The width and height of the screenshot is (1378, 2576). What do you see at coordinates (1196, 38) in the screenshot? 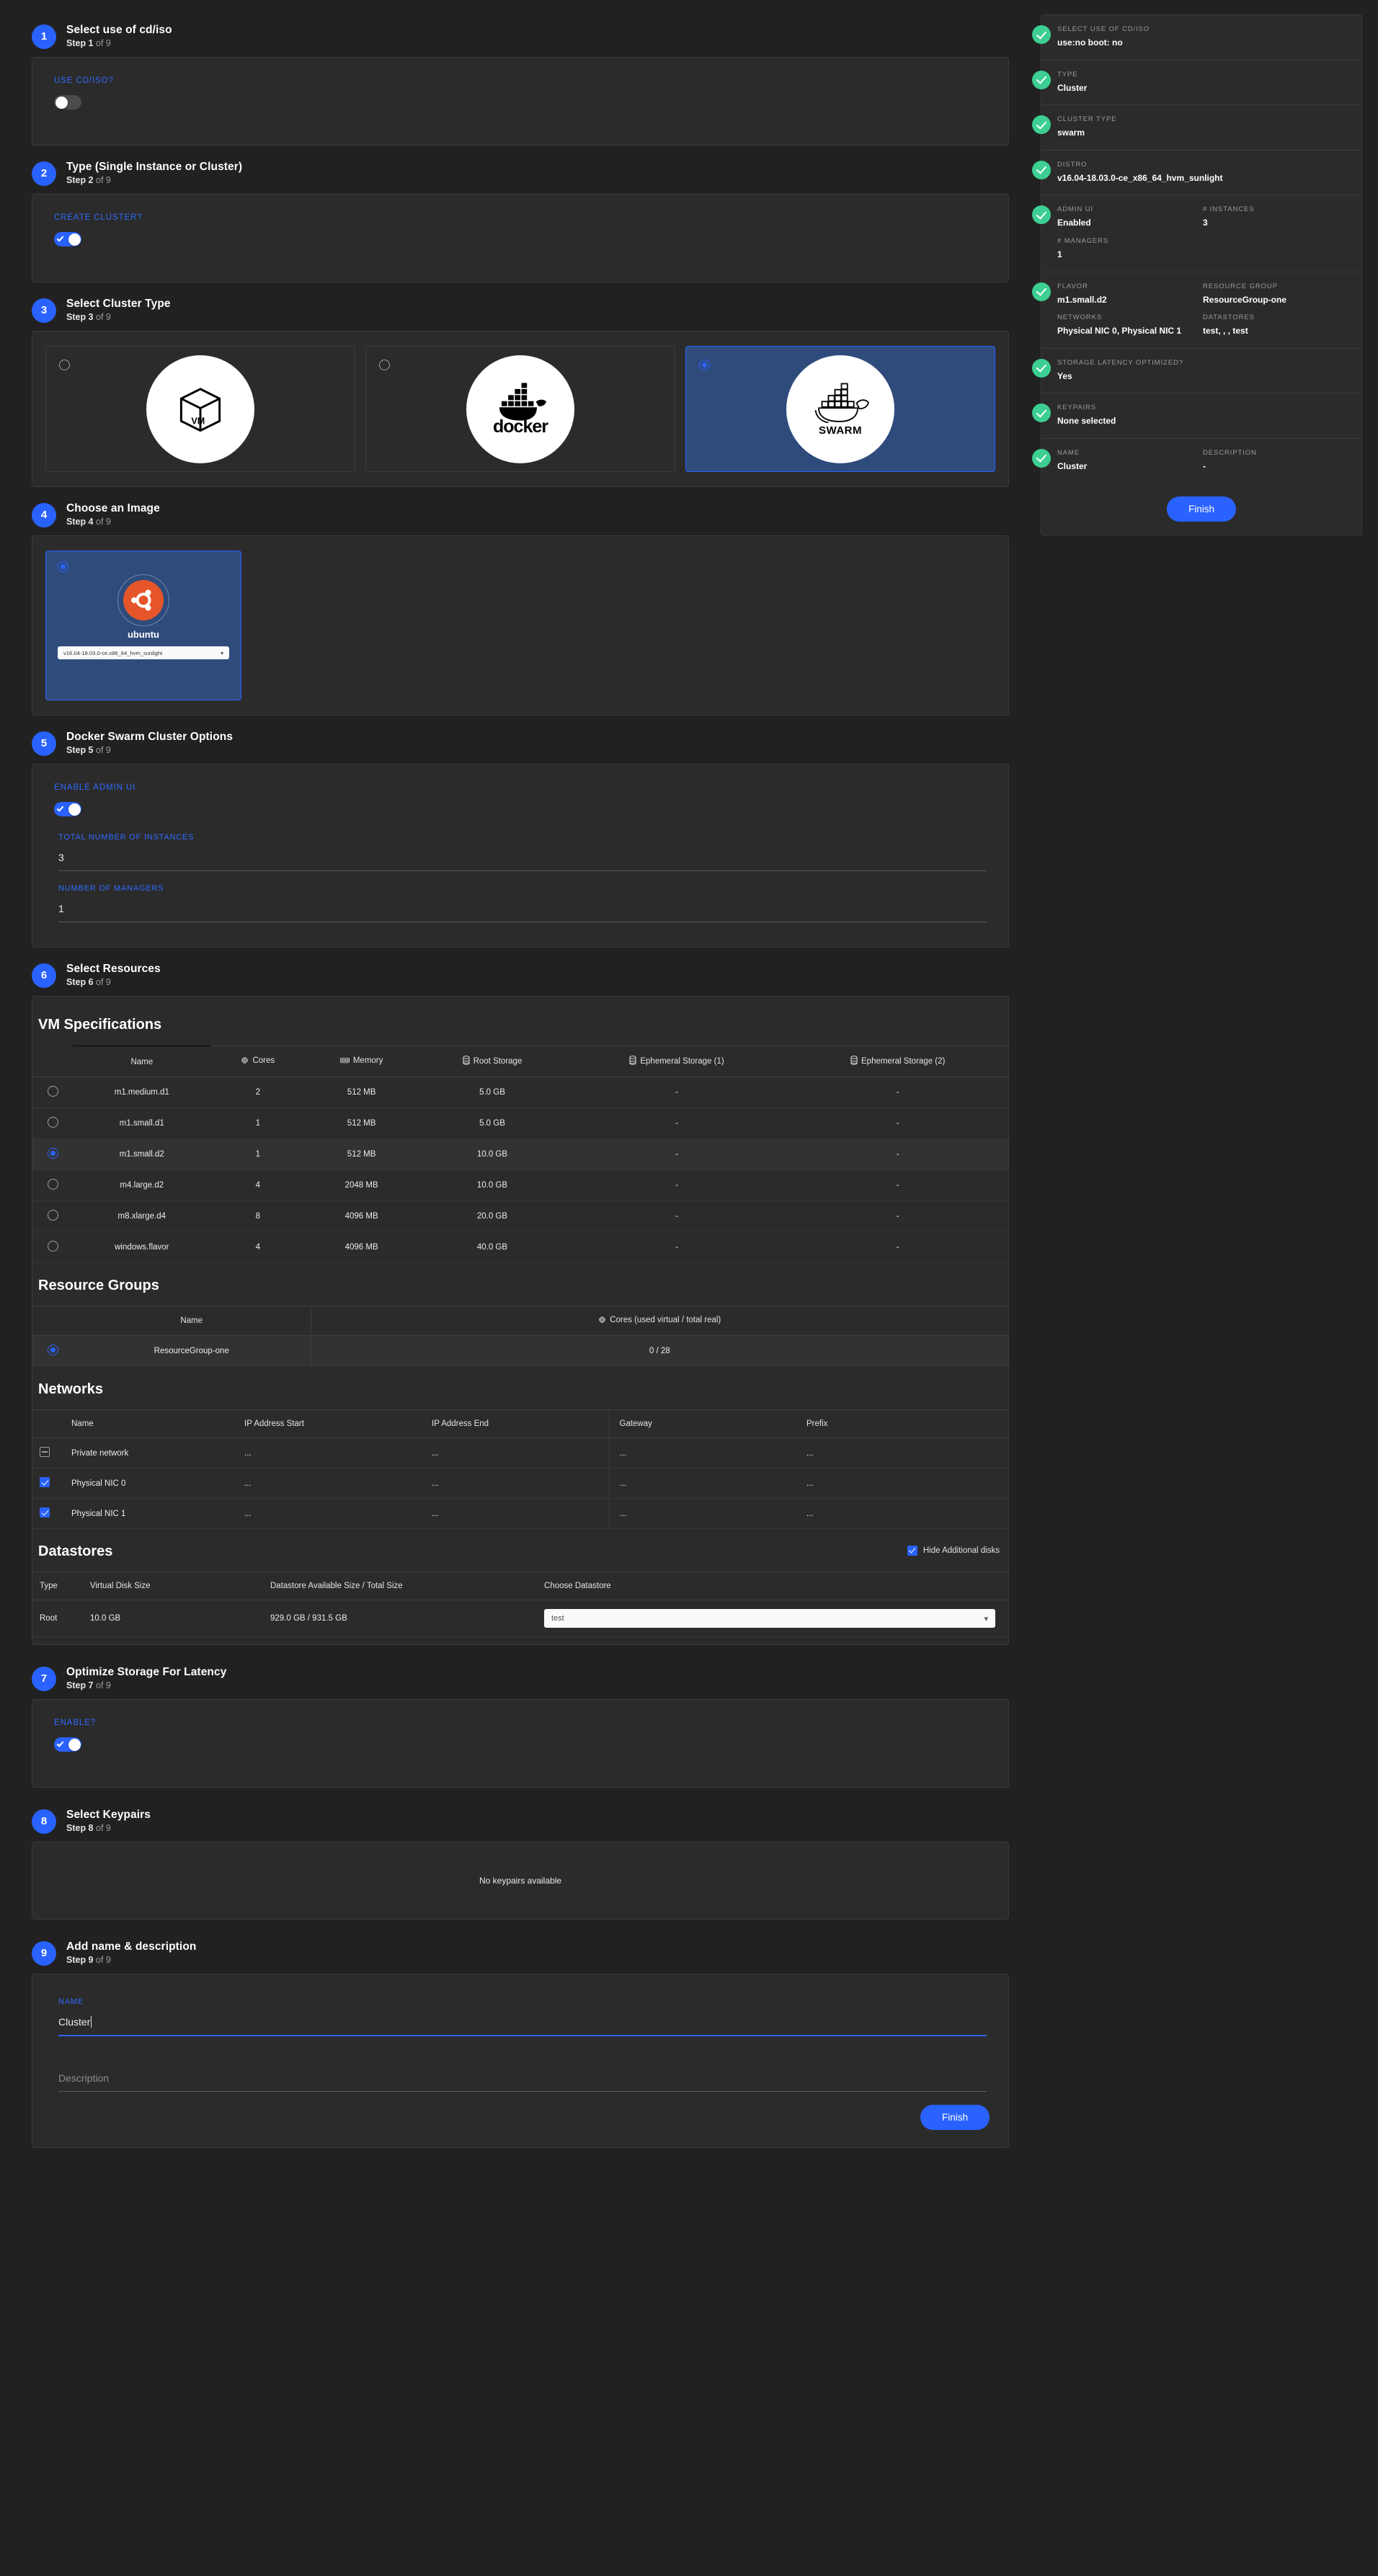
I see `summary-row: SELECT USE OF CD/ISO use:no boot: no` at bounding box center [1196, 38].